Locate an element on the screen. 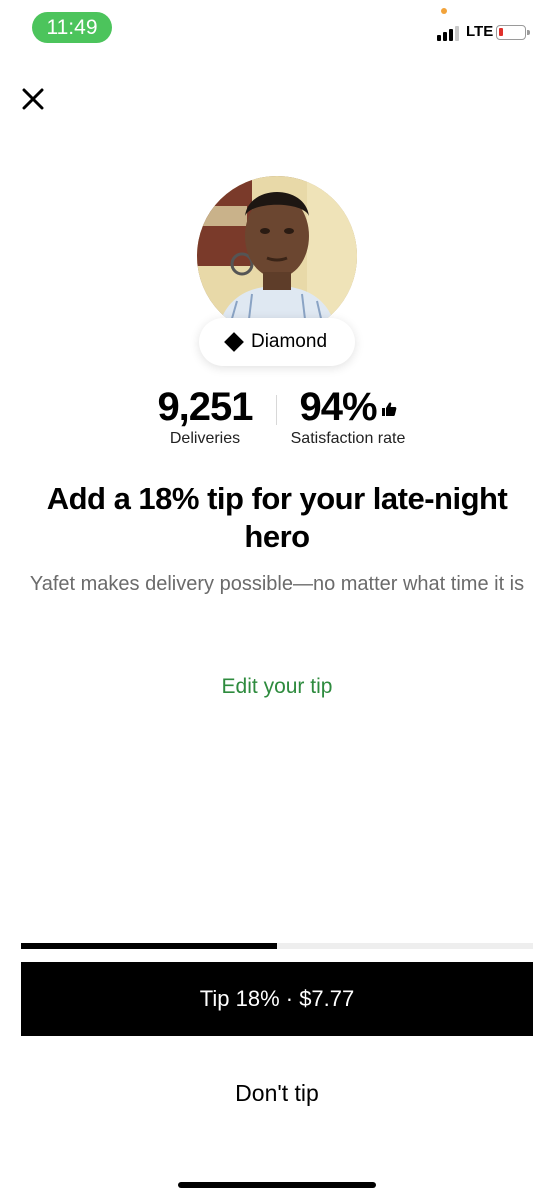 The image size is (554, 1200). network-type: LTE is located at coordinates (480, 31).